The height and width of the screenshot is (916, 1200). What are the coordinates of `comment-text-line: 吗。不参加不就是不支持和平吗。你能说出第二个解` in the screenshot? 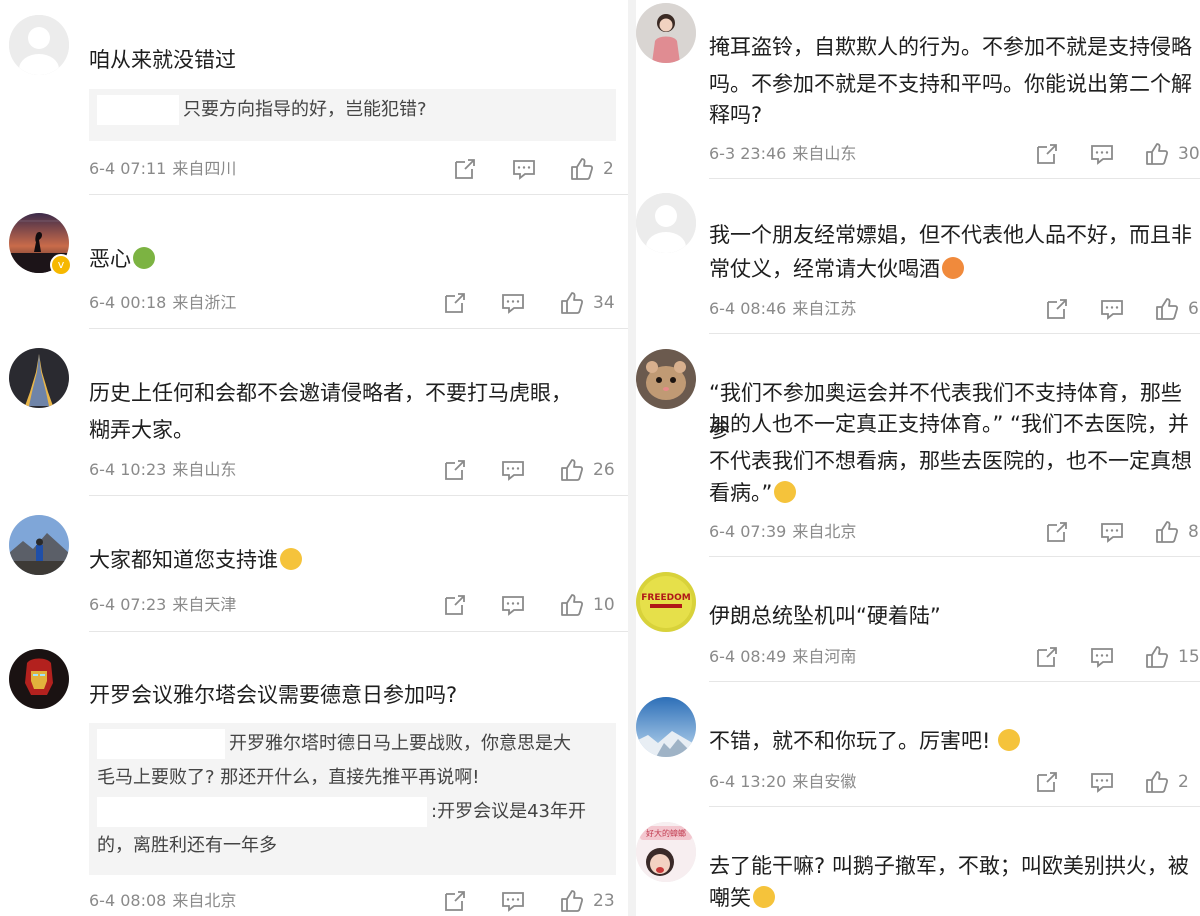 It's located at (950, 84).